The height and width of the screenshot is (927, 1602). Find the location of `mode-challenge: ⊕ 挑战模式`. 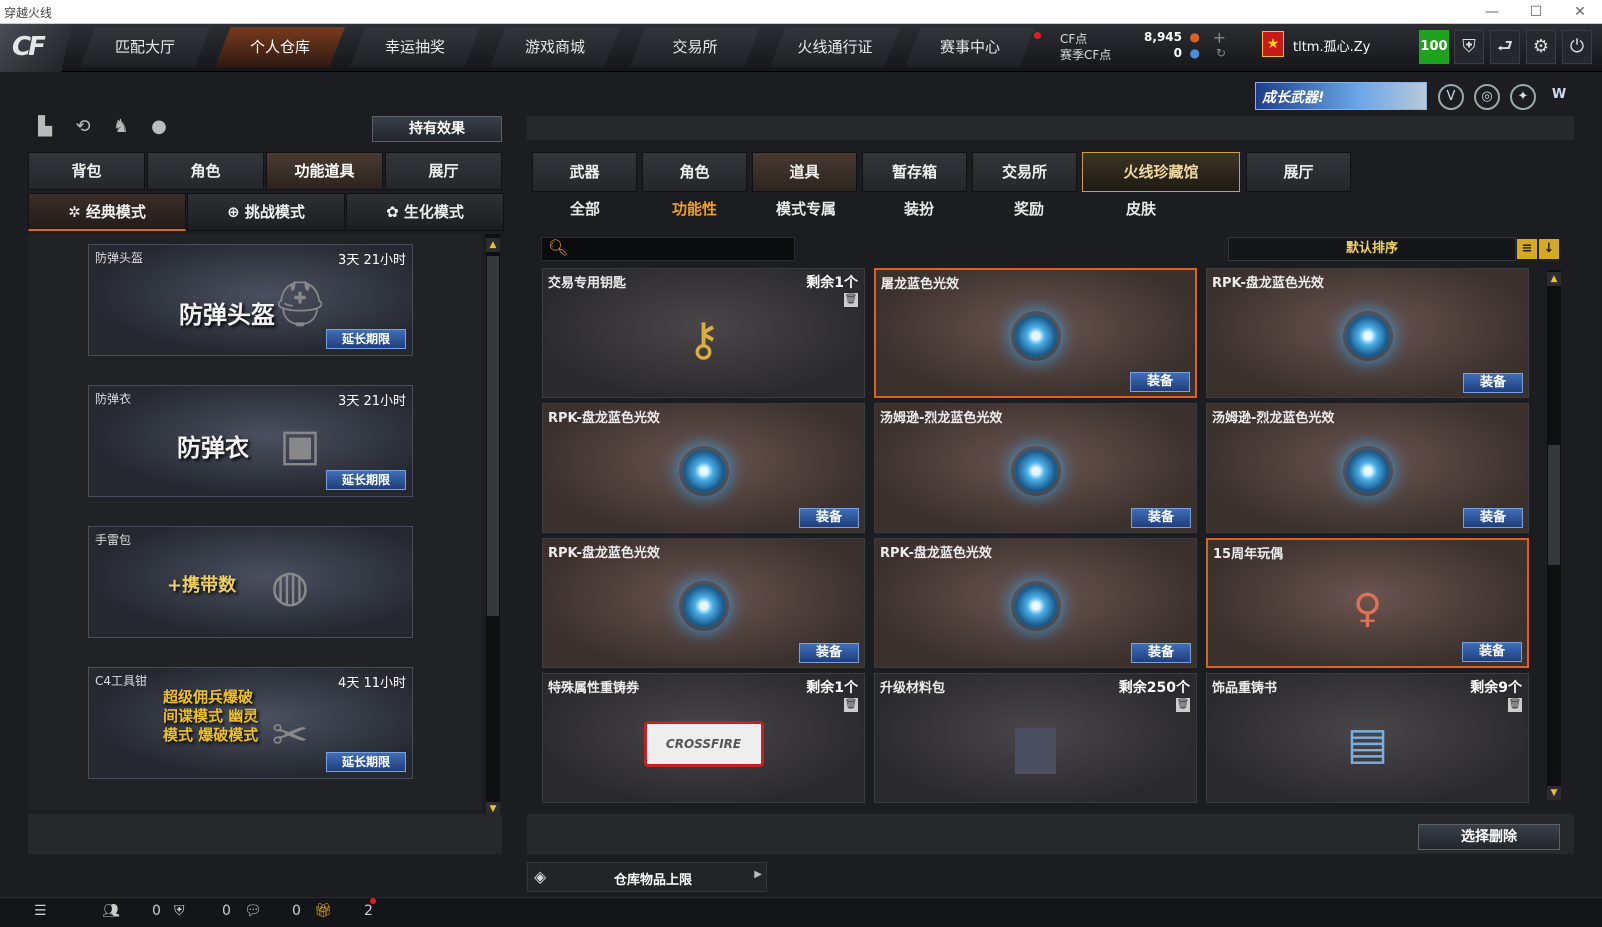

mode-challenge: ⊕ 挑战模式 is located at coordinates (266, 212).